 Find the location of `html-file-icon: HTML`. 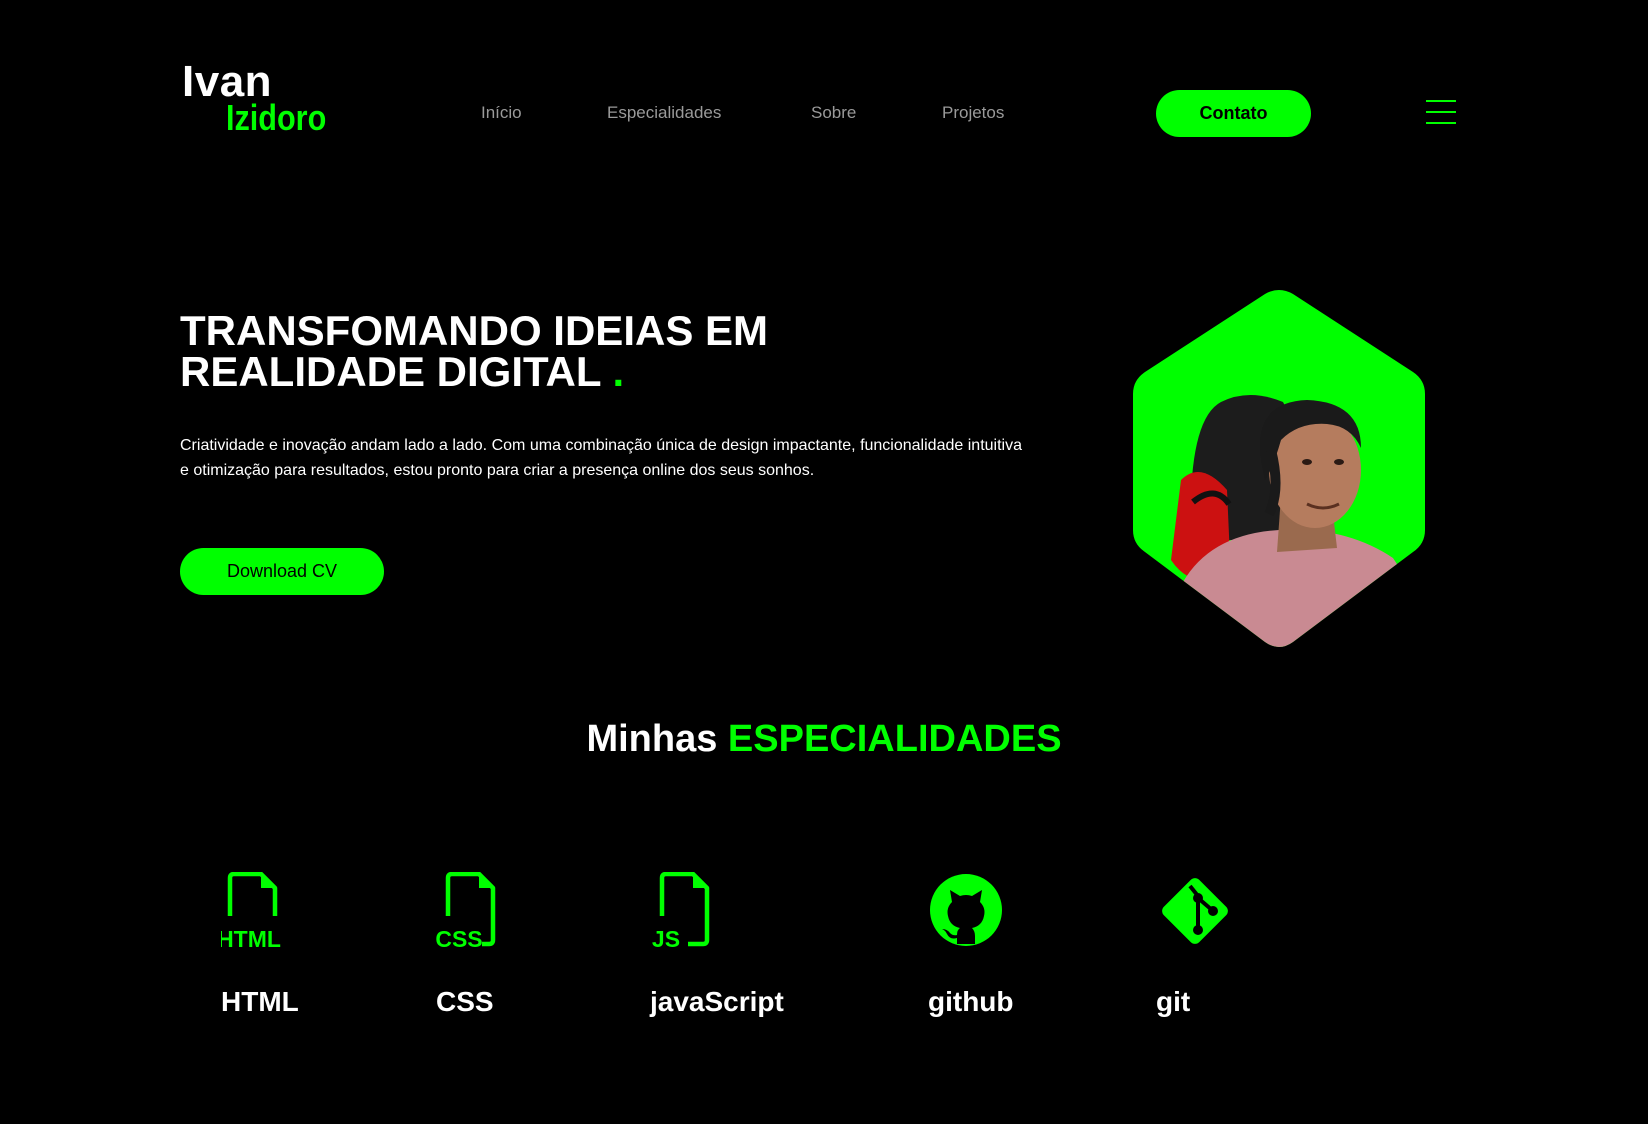

html-file-icon: HTML is located at coordinates (251, 912).